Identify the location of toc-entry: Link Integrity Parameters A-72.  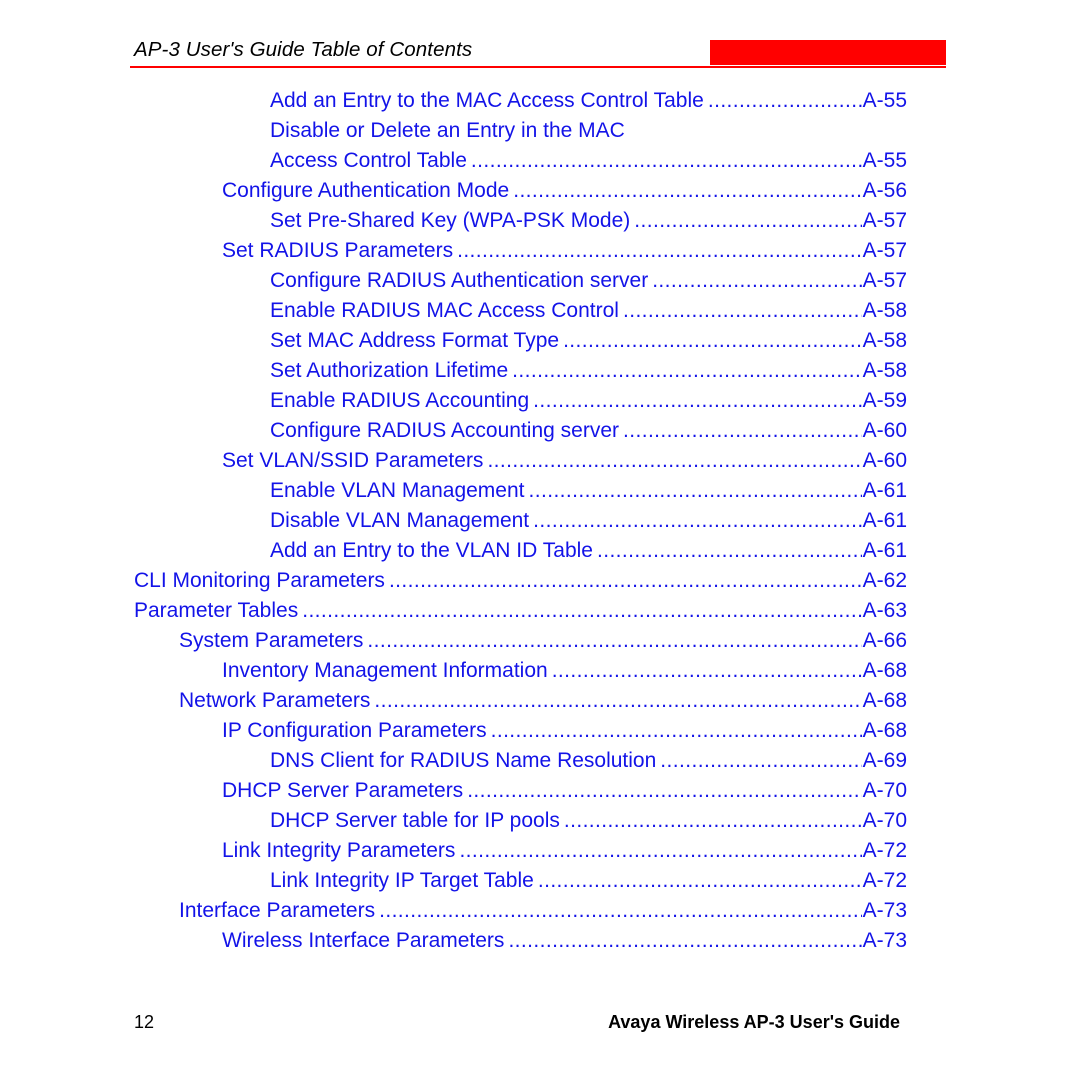
(540, 851).